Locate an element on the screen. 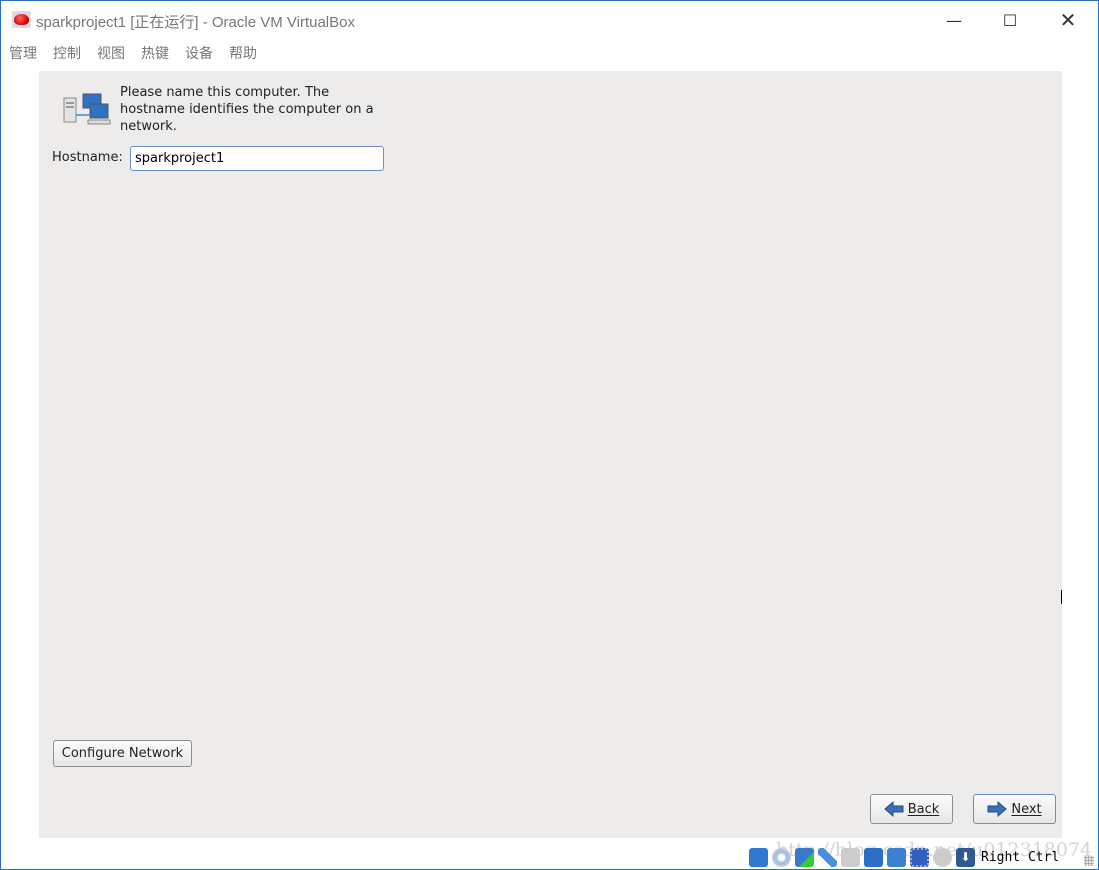  minimize-button: — is located at coordinates (954, 20).